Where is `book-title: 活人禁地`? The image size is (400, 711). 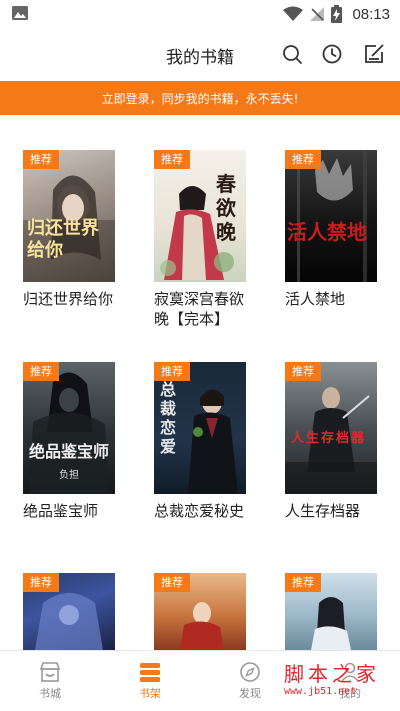 book-title: 活人禁地 is located at coordinates (337, 299).